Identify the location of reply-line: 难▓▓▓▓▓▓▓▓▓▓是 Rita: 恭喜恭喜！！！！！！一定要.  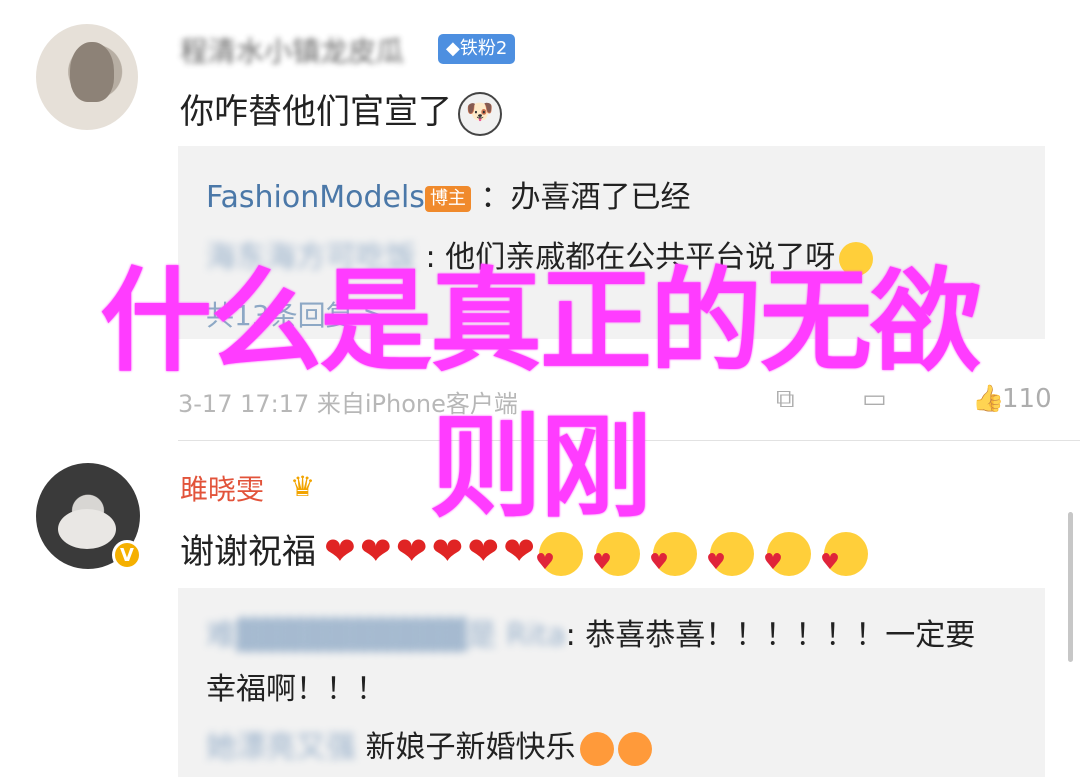
(590, 632).